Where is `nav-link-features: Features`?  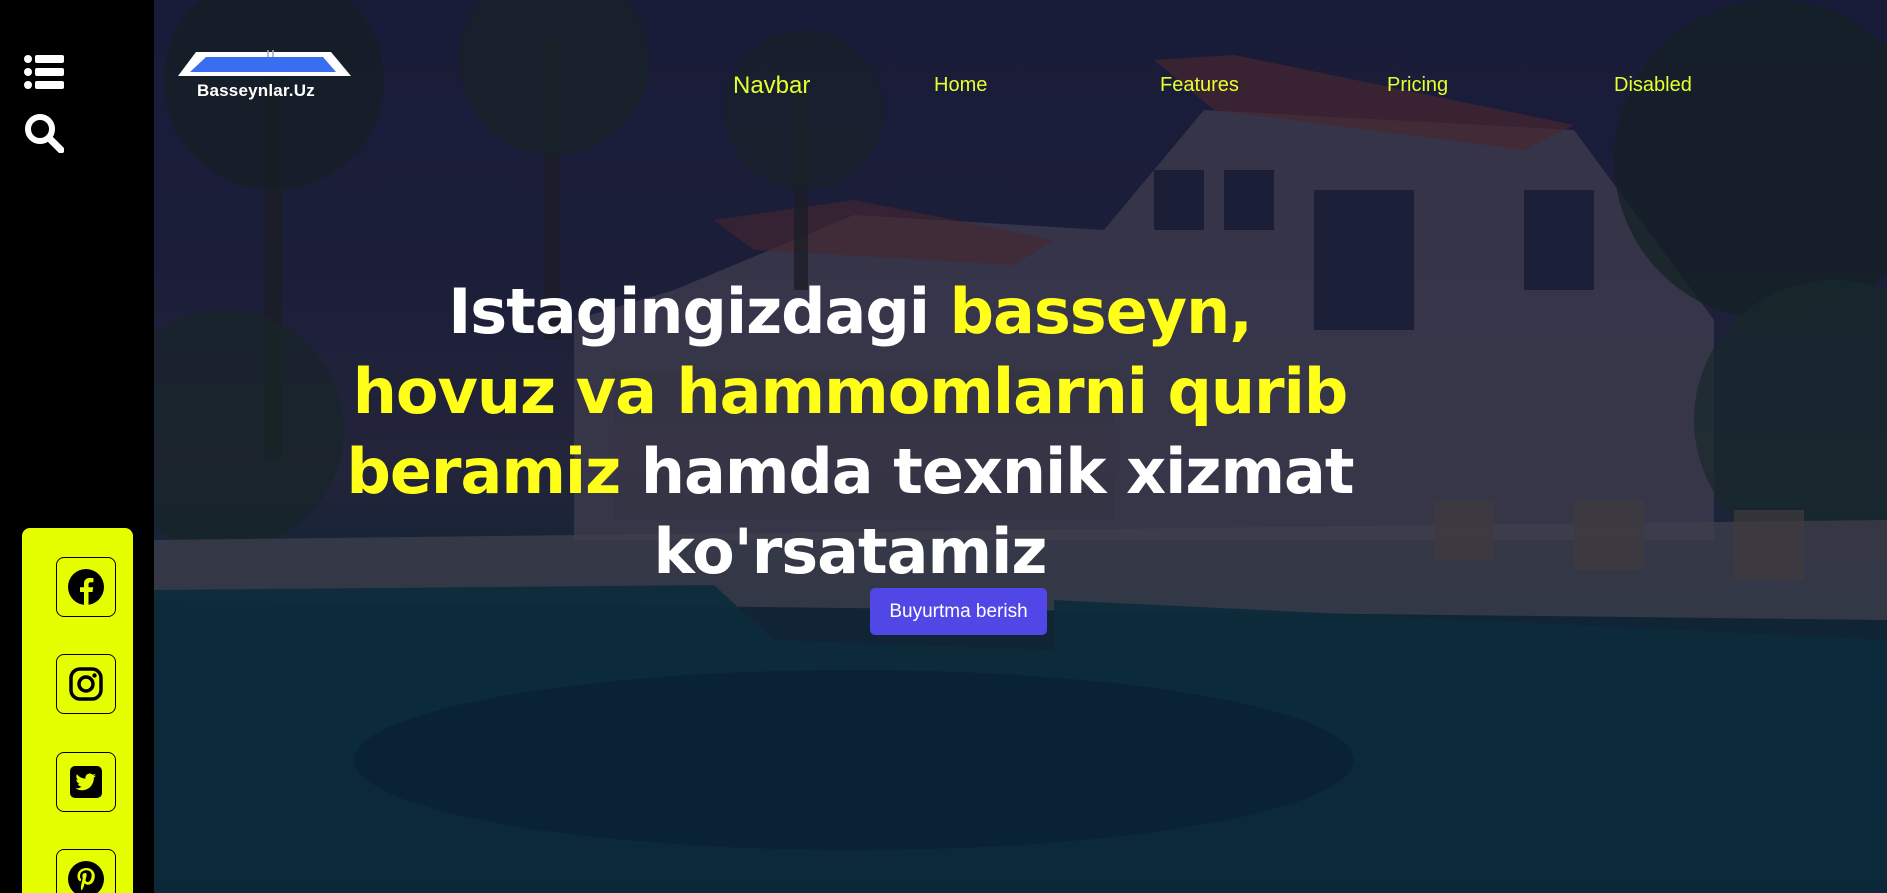 nav-link-features: Features is located at coordinates (1199, 85).